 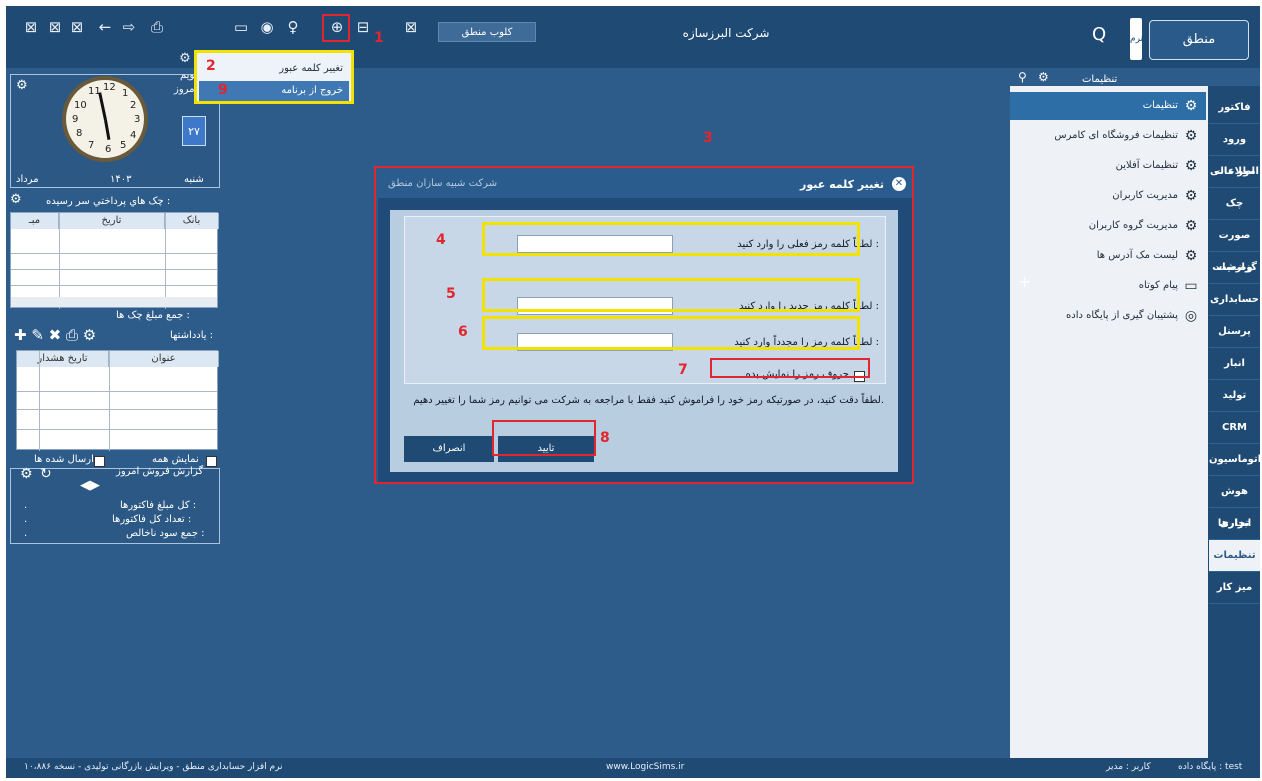 I want to click on nav-tab-11: اتوماسیون, so click(x=1234, y=460).